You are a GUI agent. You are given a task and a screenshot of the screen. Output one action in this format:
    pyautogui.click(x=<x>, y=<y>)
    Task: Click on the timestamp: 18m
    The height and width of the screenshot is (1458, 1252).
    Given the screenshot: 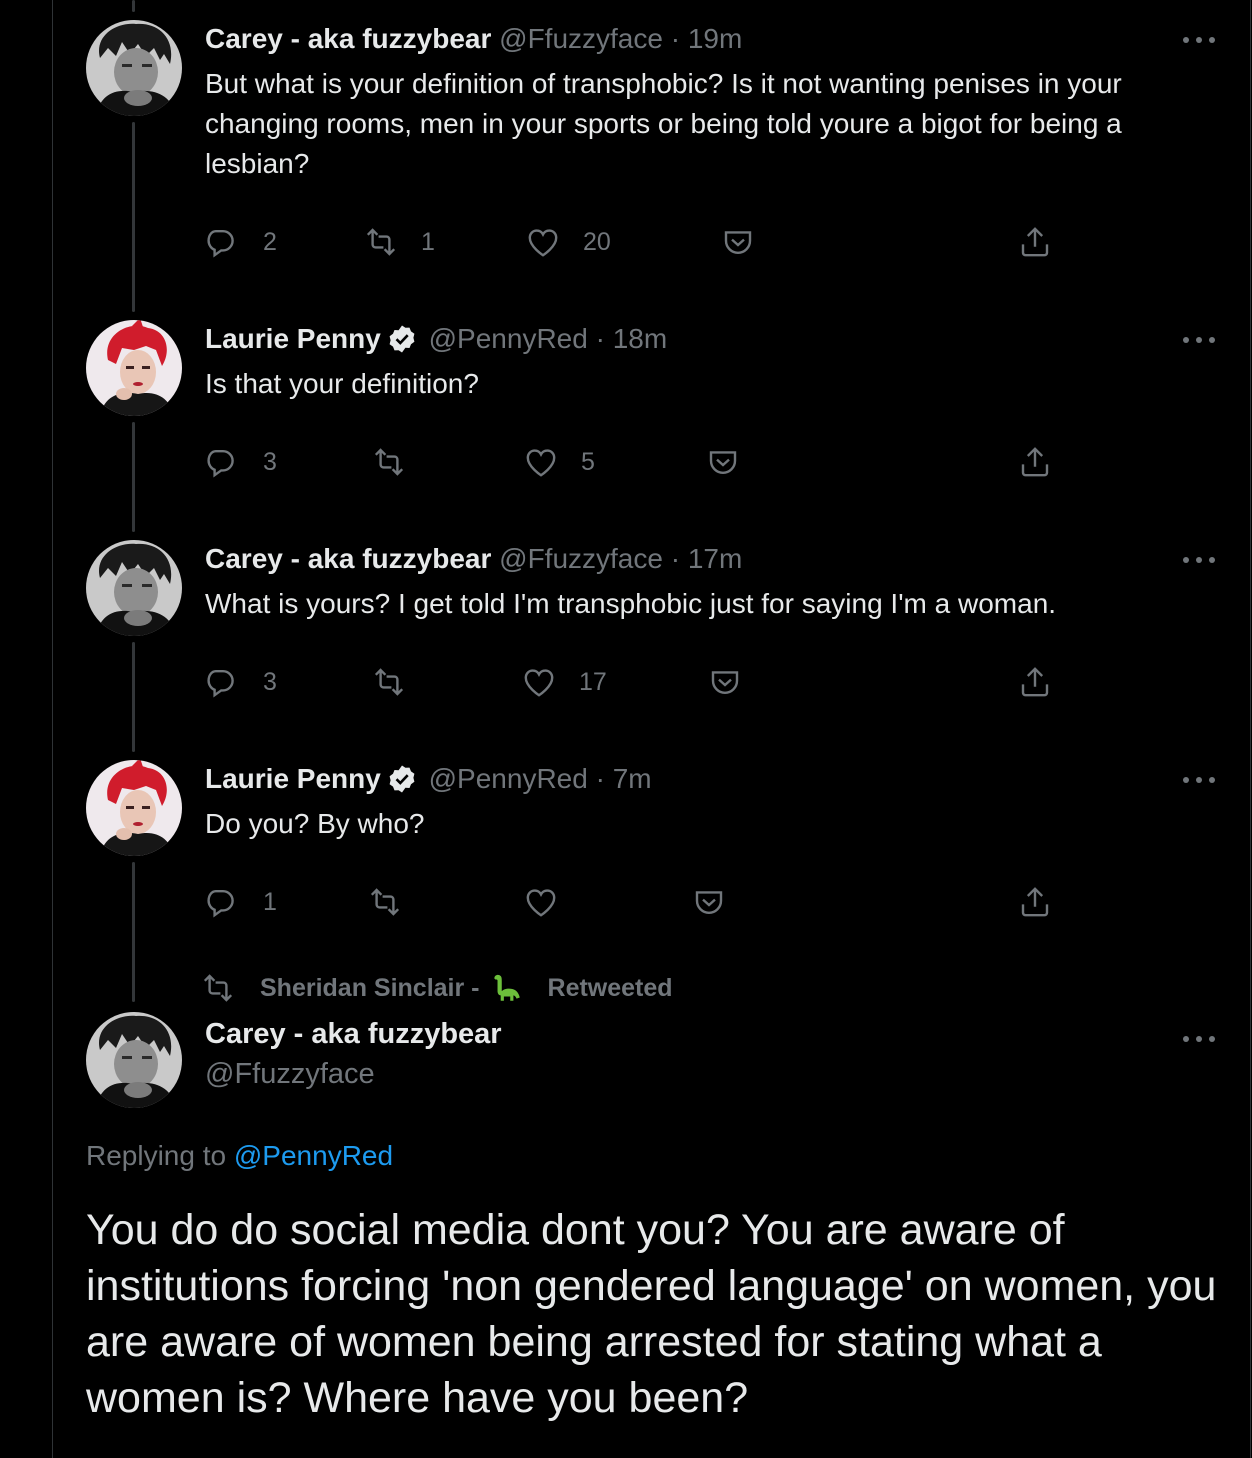 What is the action you would take?
    pyautogui.click(x=640, y=338)
    